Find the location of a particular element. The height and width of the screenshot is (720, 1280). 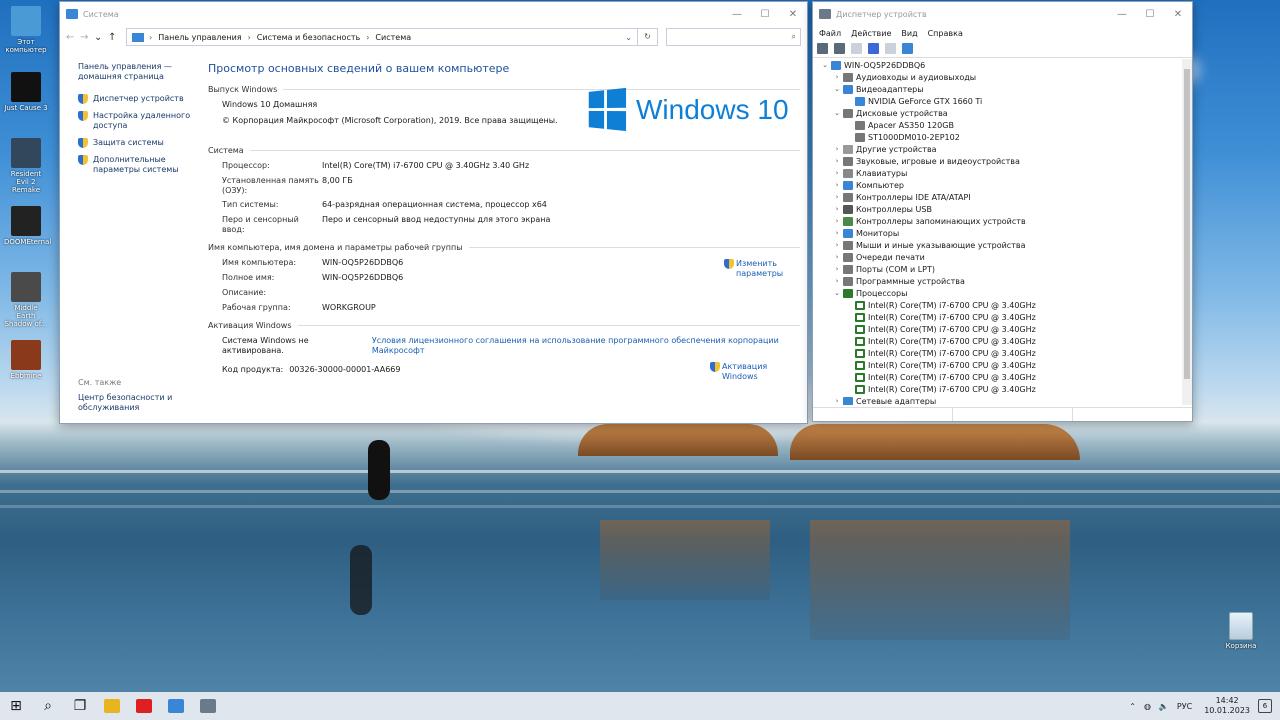

menu-help: Справка is located at coordinates (945, 33).